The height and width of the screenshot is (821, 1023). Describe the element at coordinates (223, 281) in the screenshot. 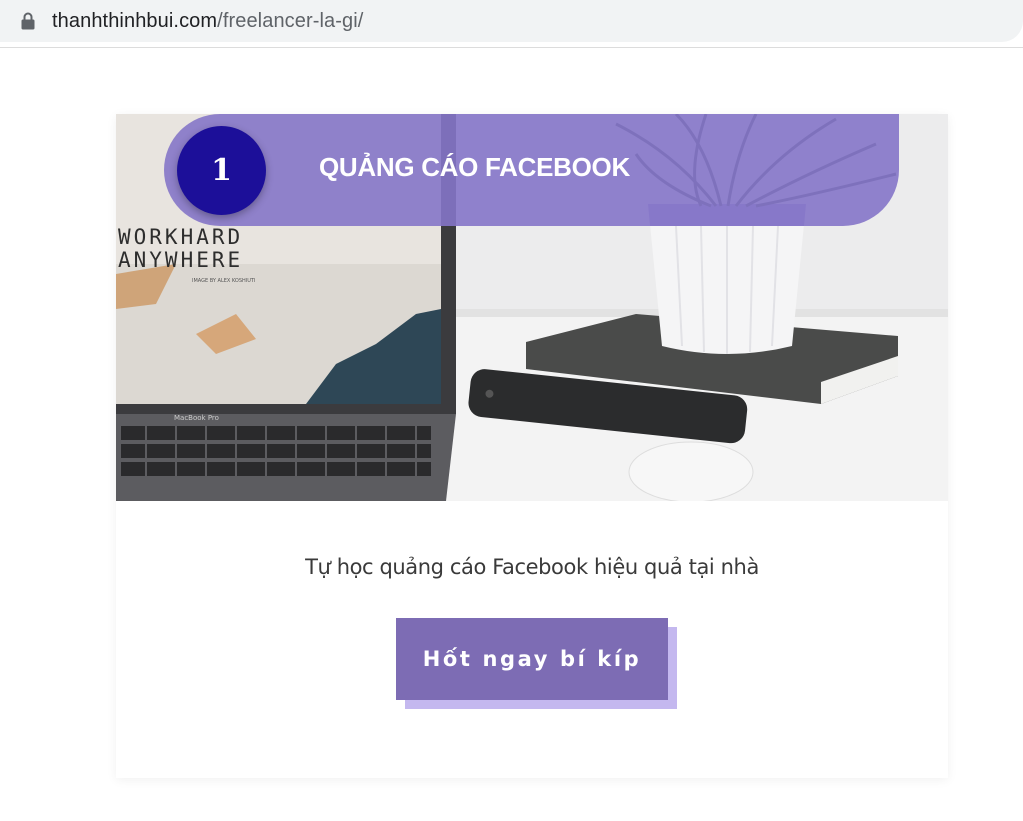

I see `image-small-text: IMAGE BY ALEX KOSHIUTI` at that location.